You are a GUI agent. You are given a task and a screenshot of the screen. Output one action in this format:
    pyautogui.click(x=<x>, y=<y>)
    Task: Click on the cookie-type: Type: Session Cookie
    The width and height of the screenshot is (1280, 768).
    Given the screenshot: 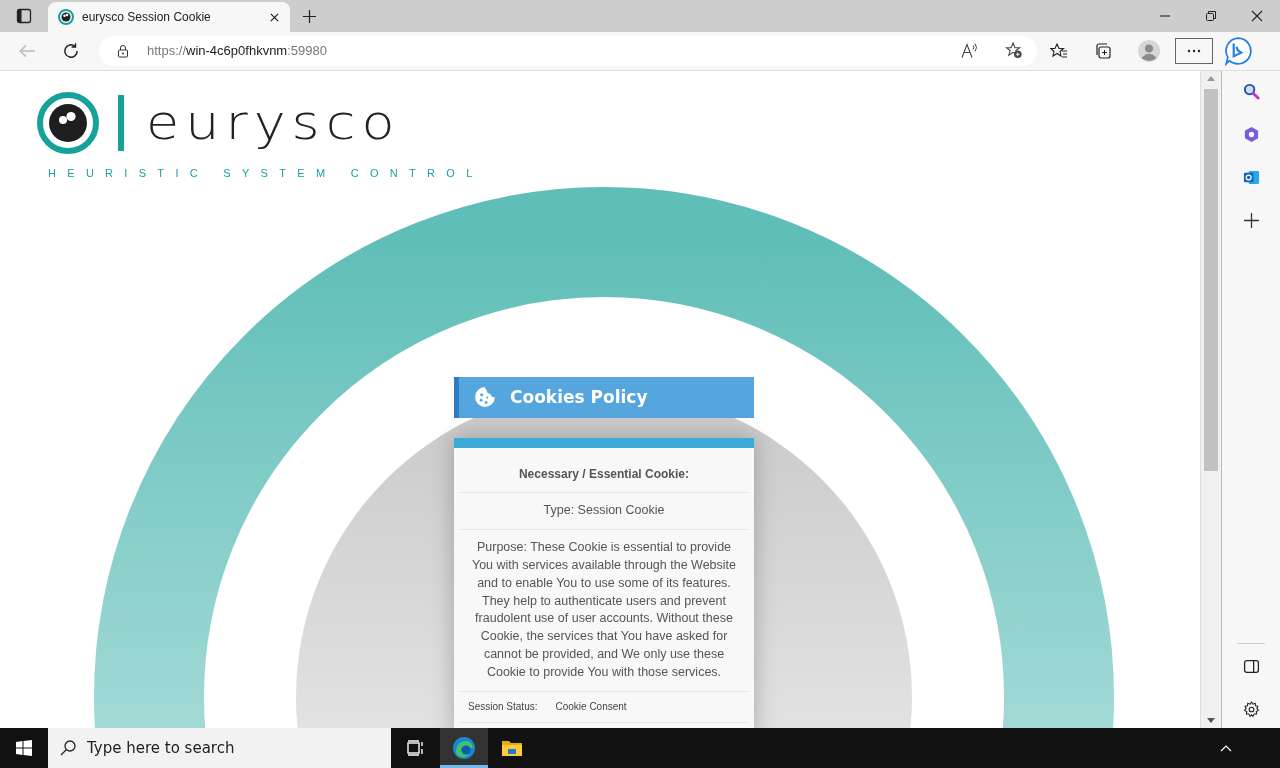 What is the action you would take?
    pyautogui.click(x=604, y=510)
    